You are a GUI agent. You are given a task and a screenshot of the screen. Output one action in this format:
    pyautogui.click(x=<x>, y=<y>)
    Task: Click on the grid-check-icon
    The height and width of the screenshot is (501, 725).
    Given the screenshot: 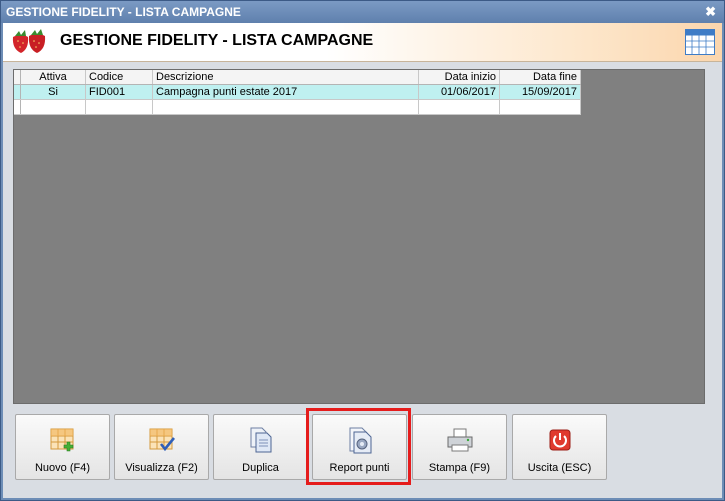 What is the action you would take?
    pyautogui.click(x=162, y=440)
    